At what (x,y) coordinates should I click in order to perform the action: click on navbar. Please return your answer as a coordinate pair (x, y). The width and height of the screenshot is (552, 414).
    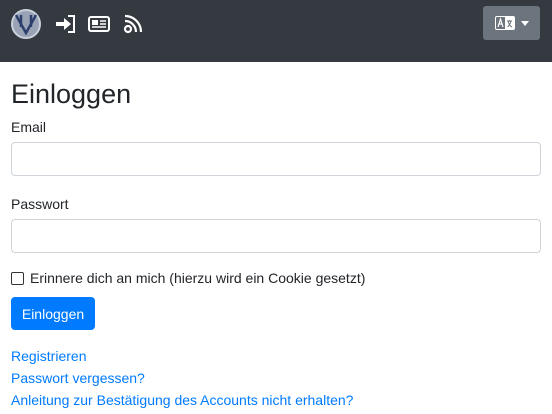
    Looking at the image, I should click on (276, 31).